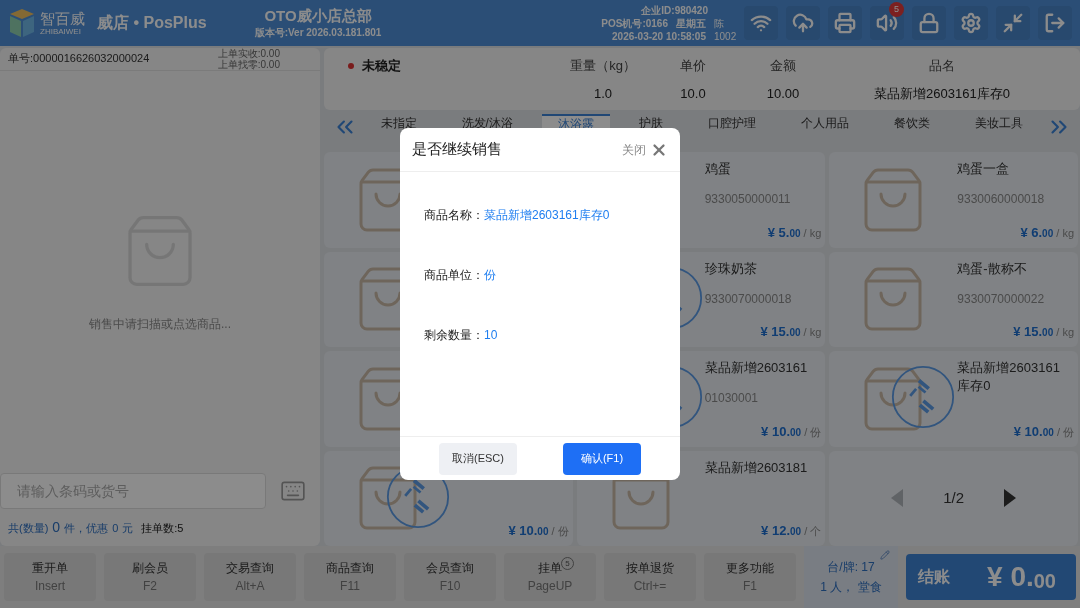 The height and width of the screenshot is (608, 1080). I want to click on edit-icon, so click(885, 555).